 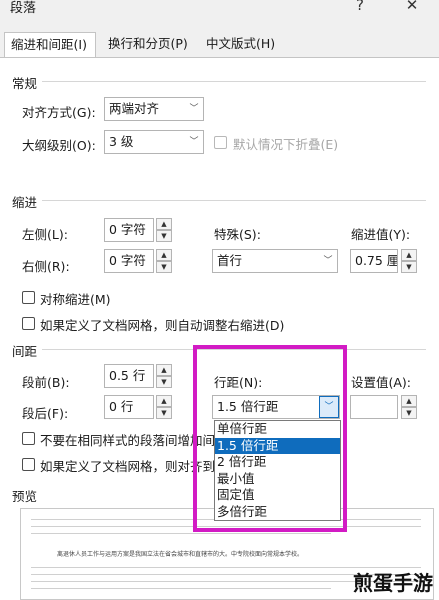 I want to click on snap-to-grid-checkbox, so click(x=28, y=464).